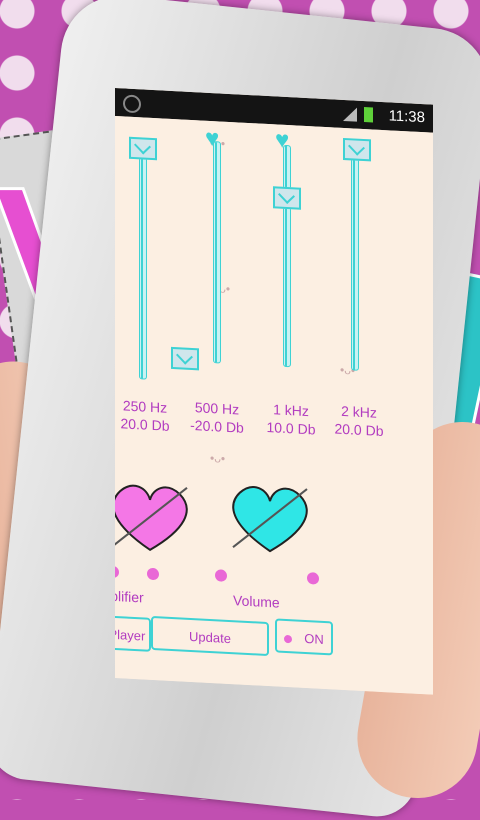 This screenshot has height=820, width=480. What do you see at coordinates (368, 115) in the screenshot?
I see `battery-icon` at bounding box center [368, 115].